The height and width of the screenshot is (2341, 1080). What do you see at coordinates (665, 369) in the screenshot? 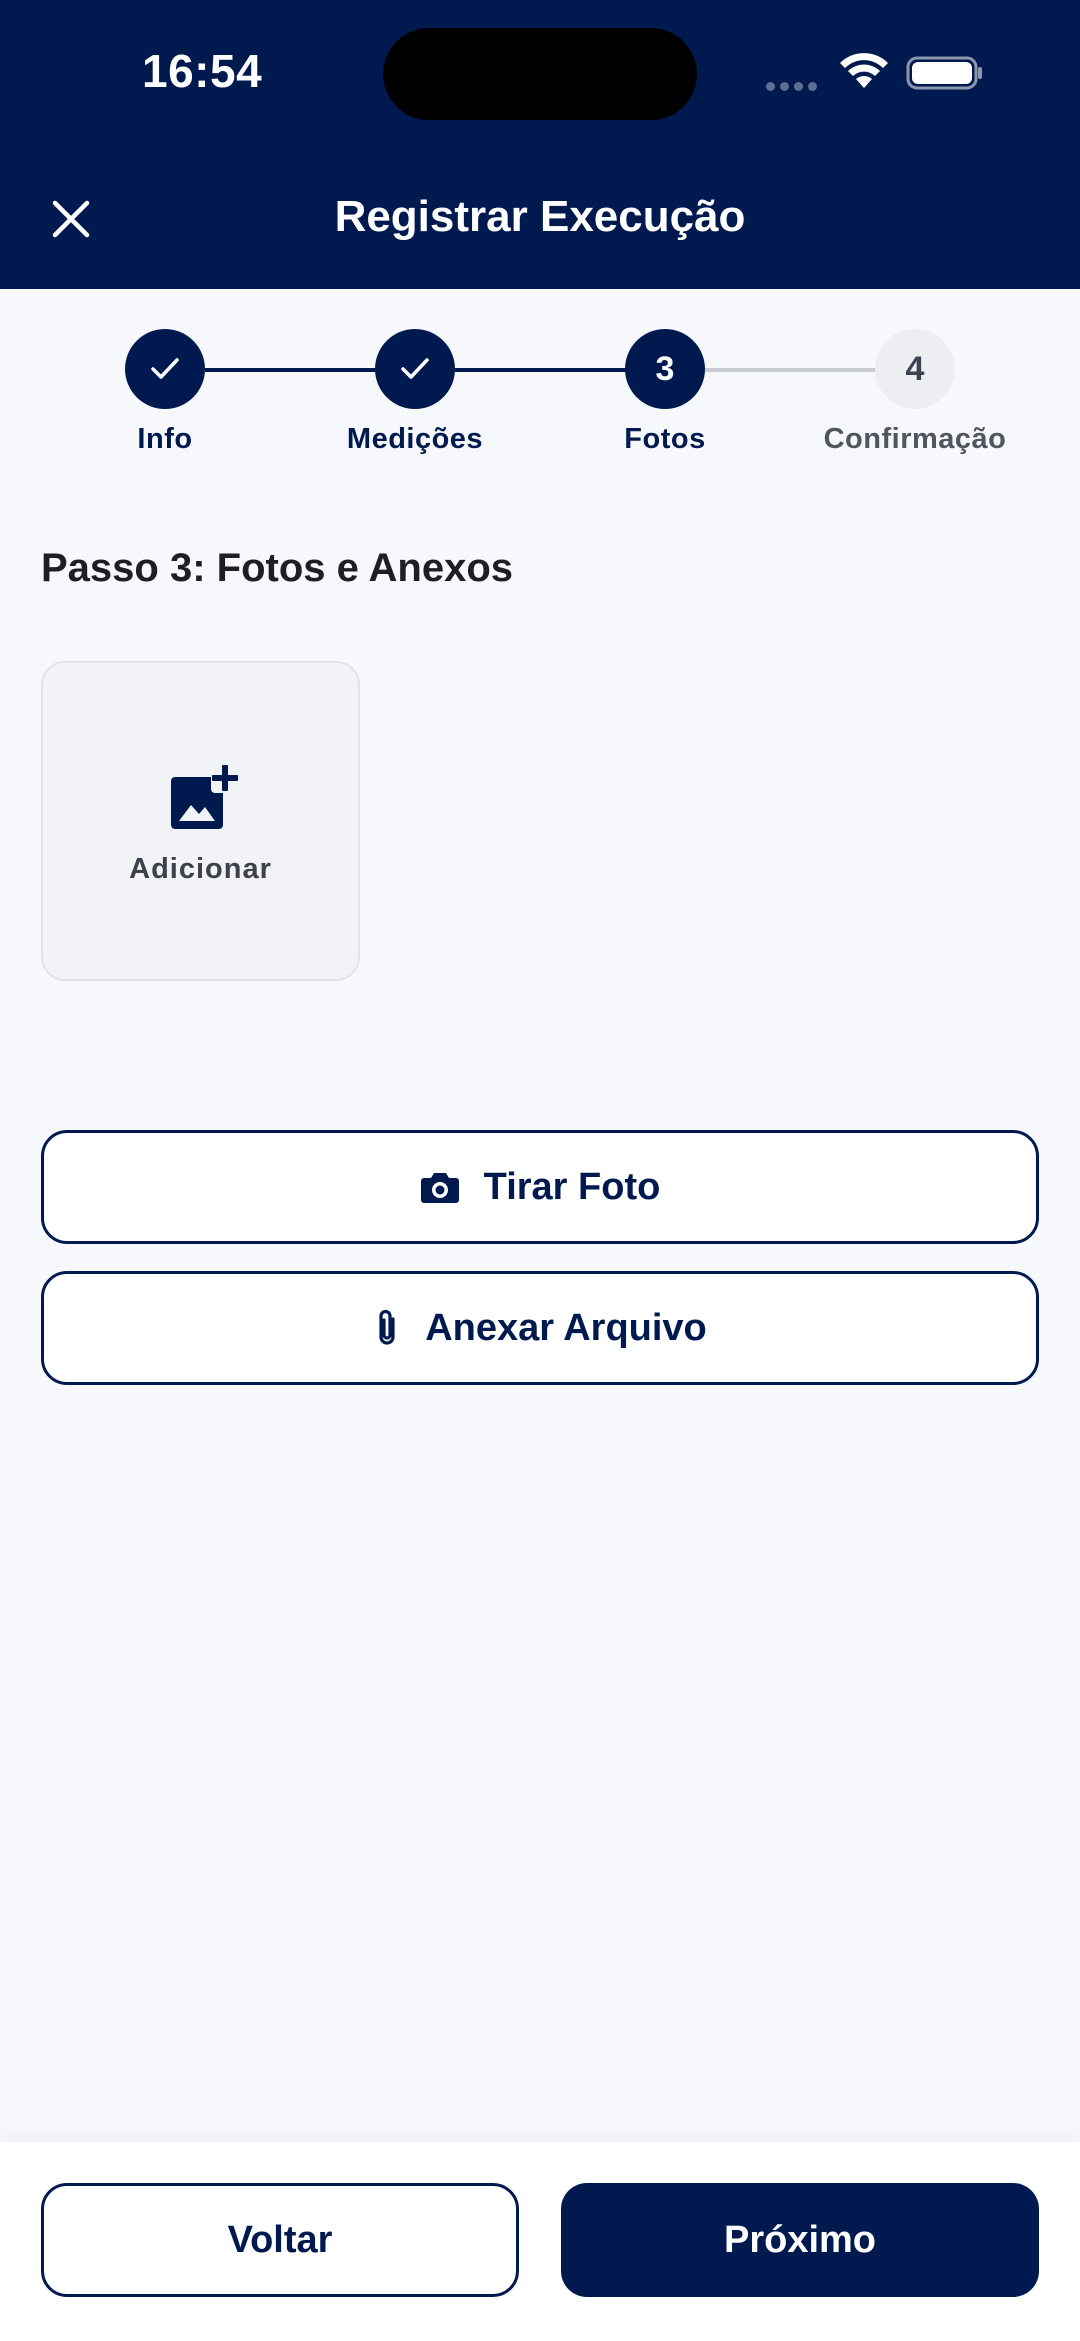
I see `step-3-circle: 3` at bounding box center [665, 369].